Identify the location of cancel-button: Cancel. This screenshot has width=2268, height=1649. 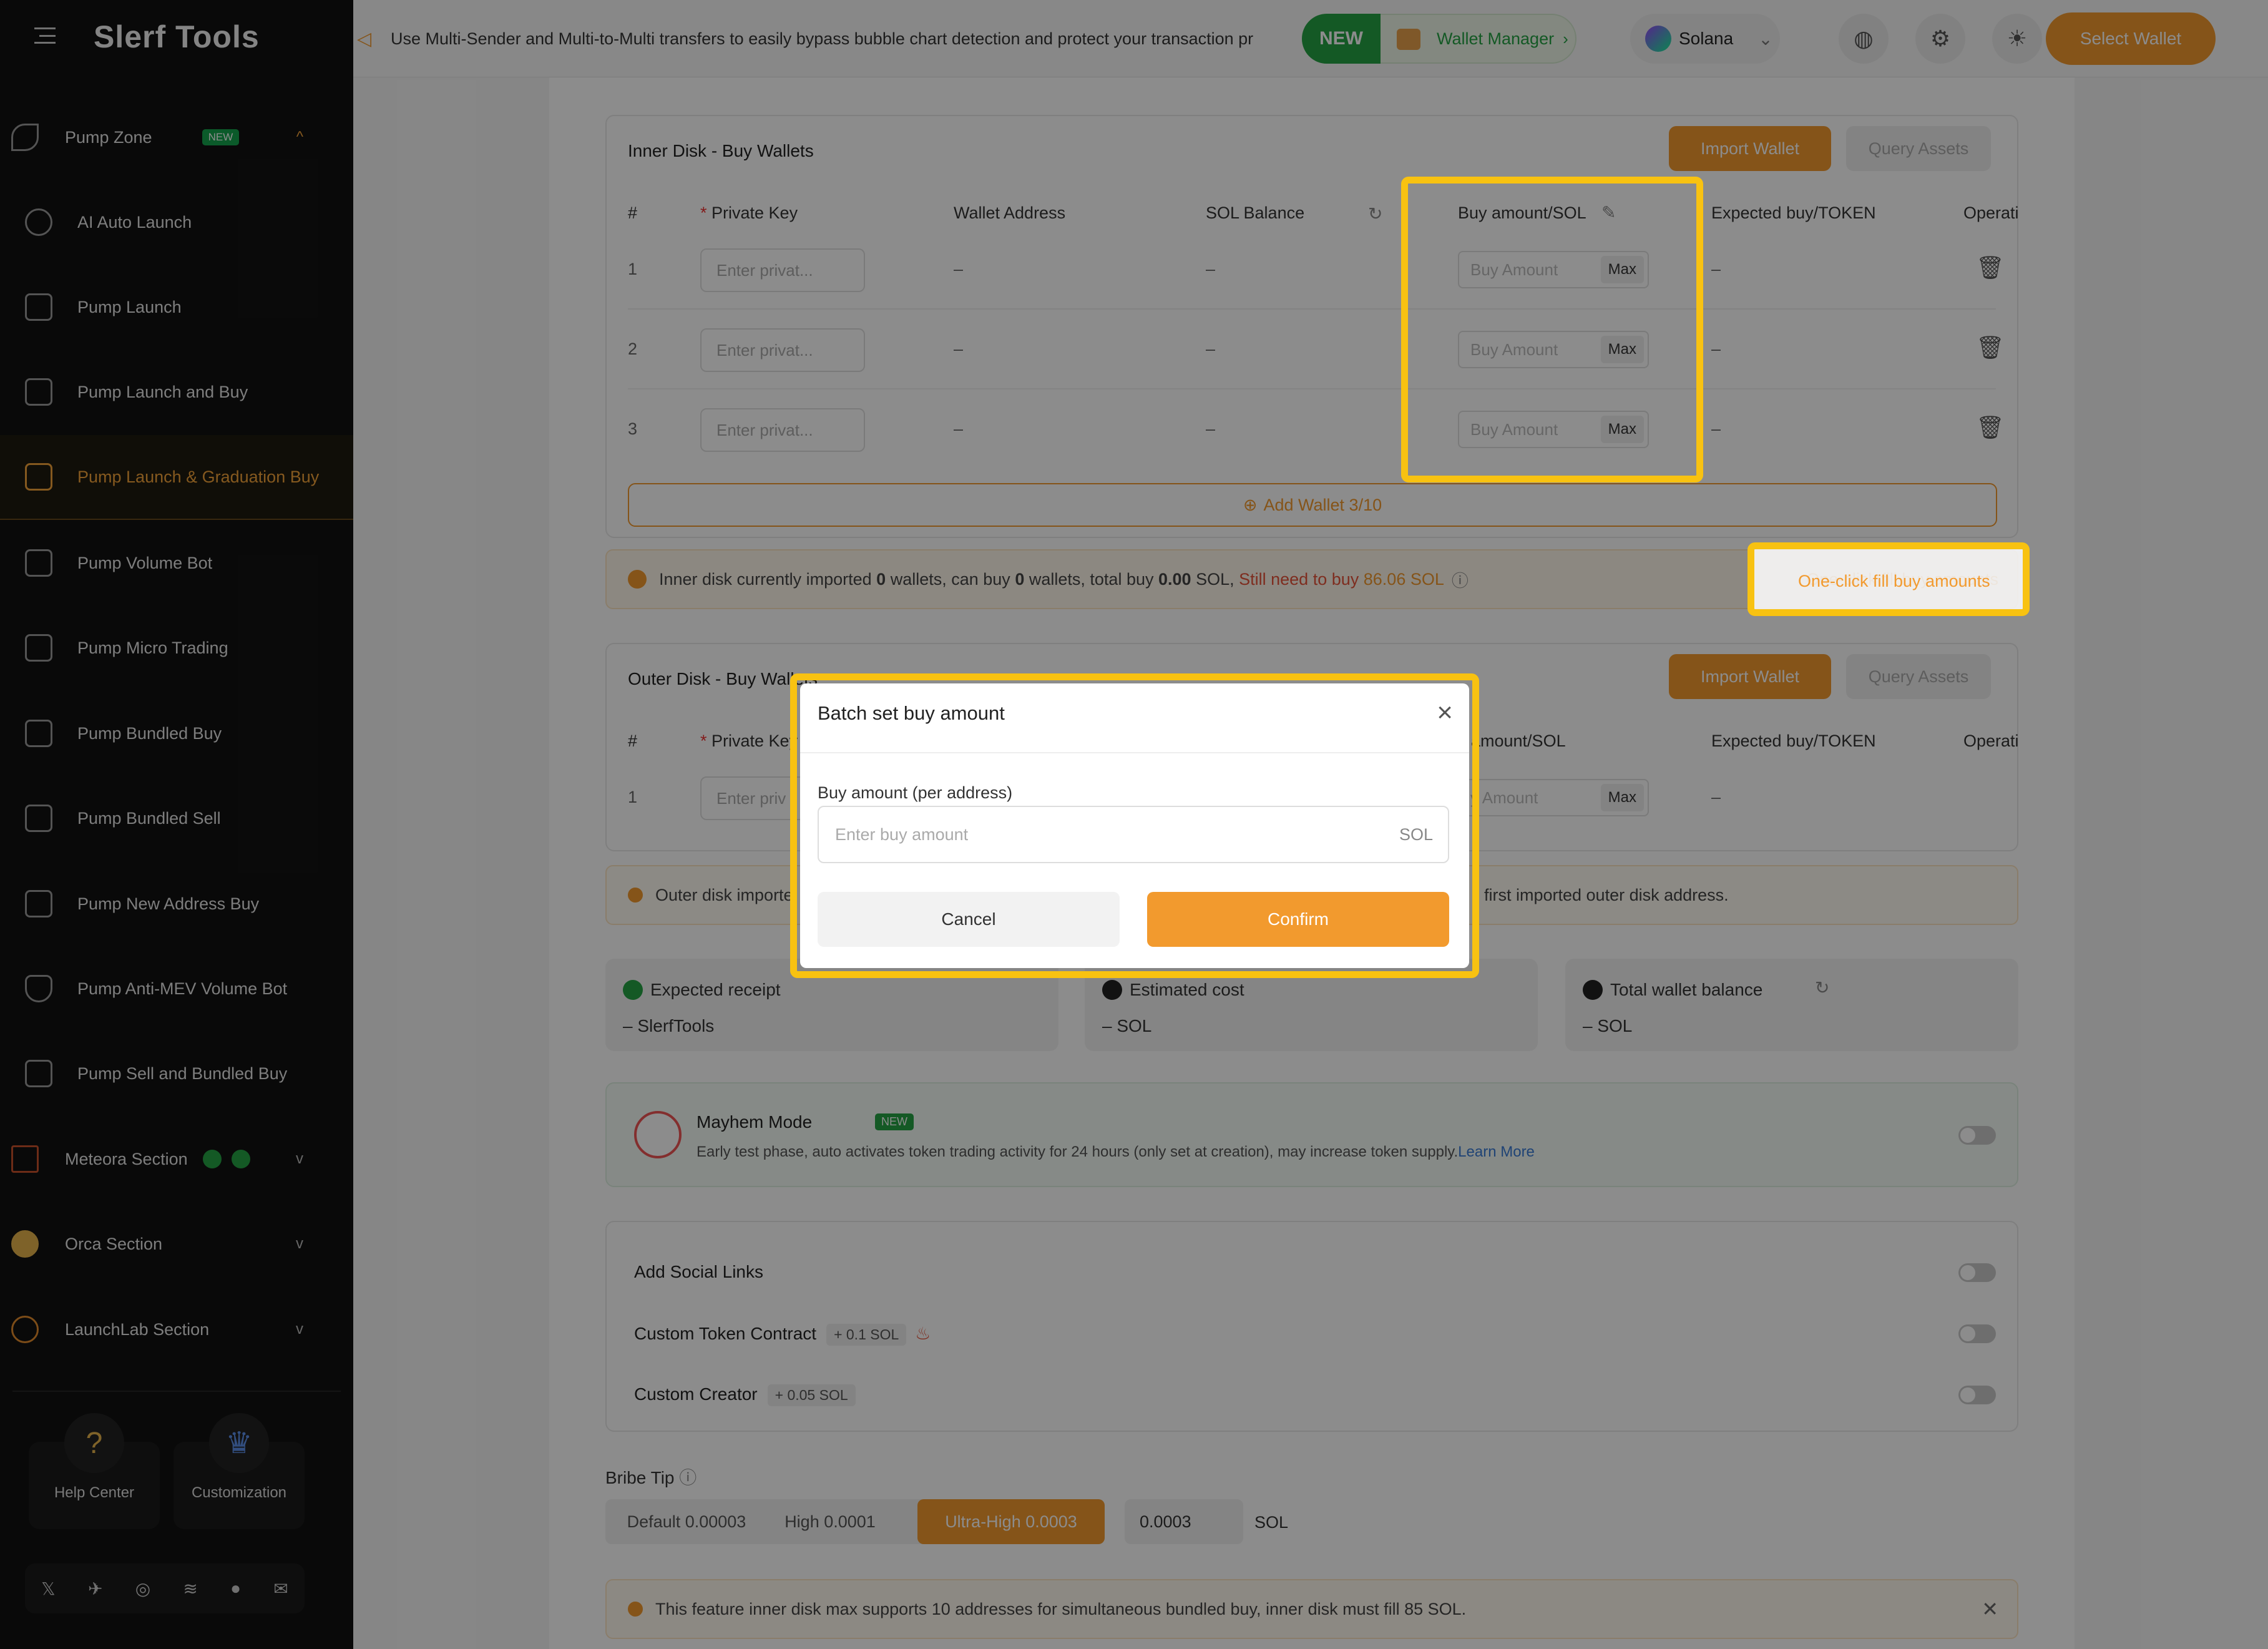
(969, 919).